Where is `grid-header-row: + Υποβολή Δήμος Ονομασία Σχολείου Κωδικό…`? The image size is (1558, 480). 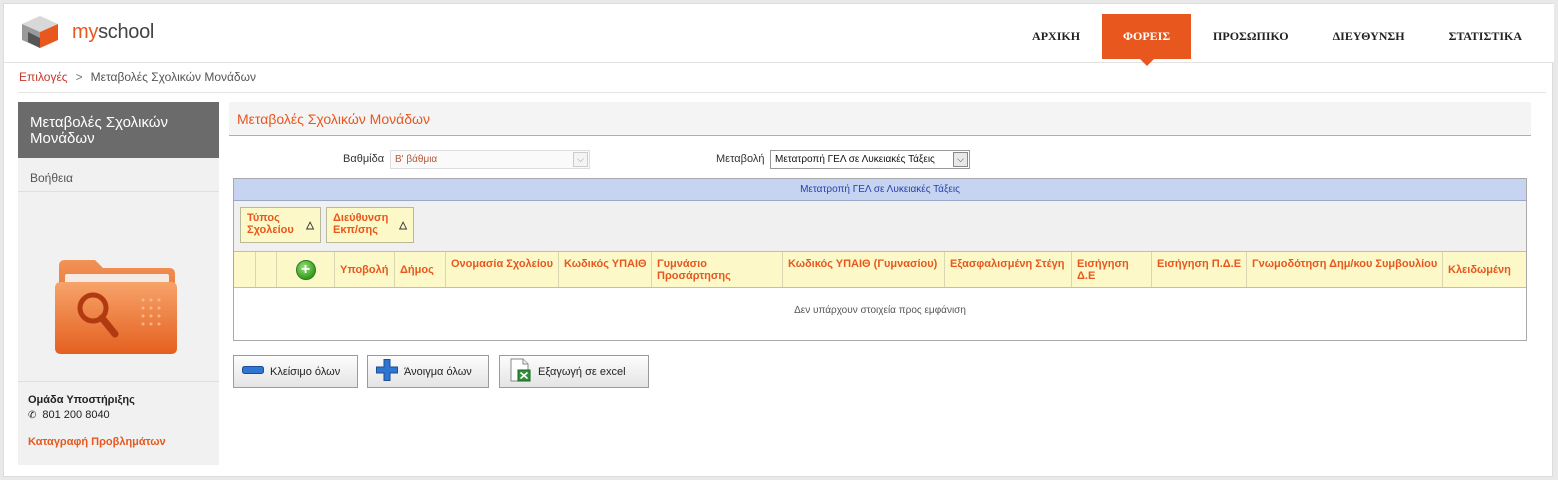
grid-header-row: + Υποβολή Δήμος Ονομασία Σχολείου Κωδικό… is located at coordinates (880, 270).